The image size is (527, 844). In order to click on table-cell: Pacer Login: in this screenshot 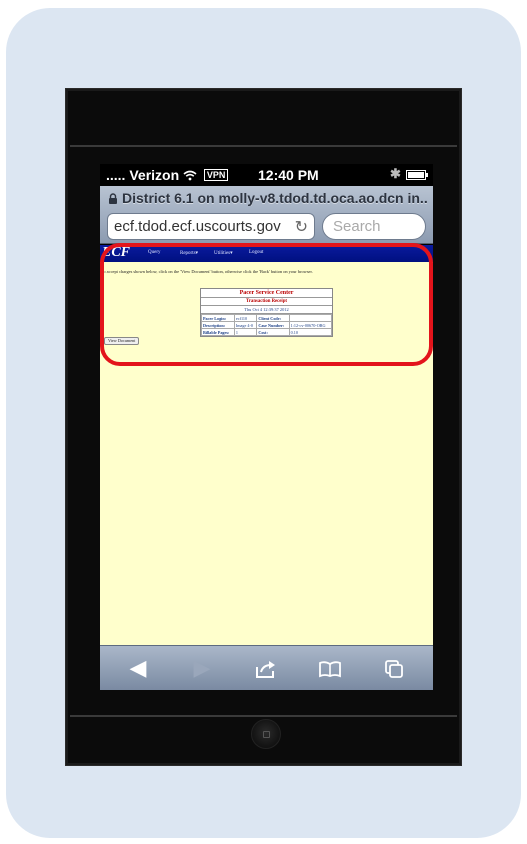, I will do `click(218, 318)`.